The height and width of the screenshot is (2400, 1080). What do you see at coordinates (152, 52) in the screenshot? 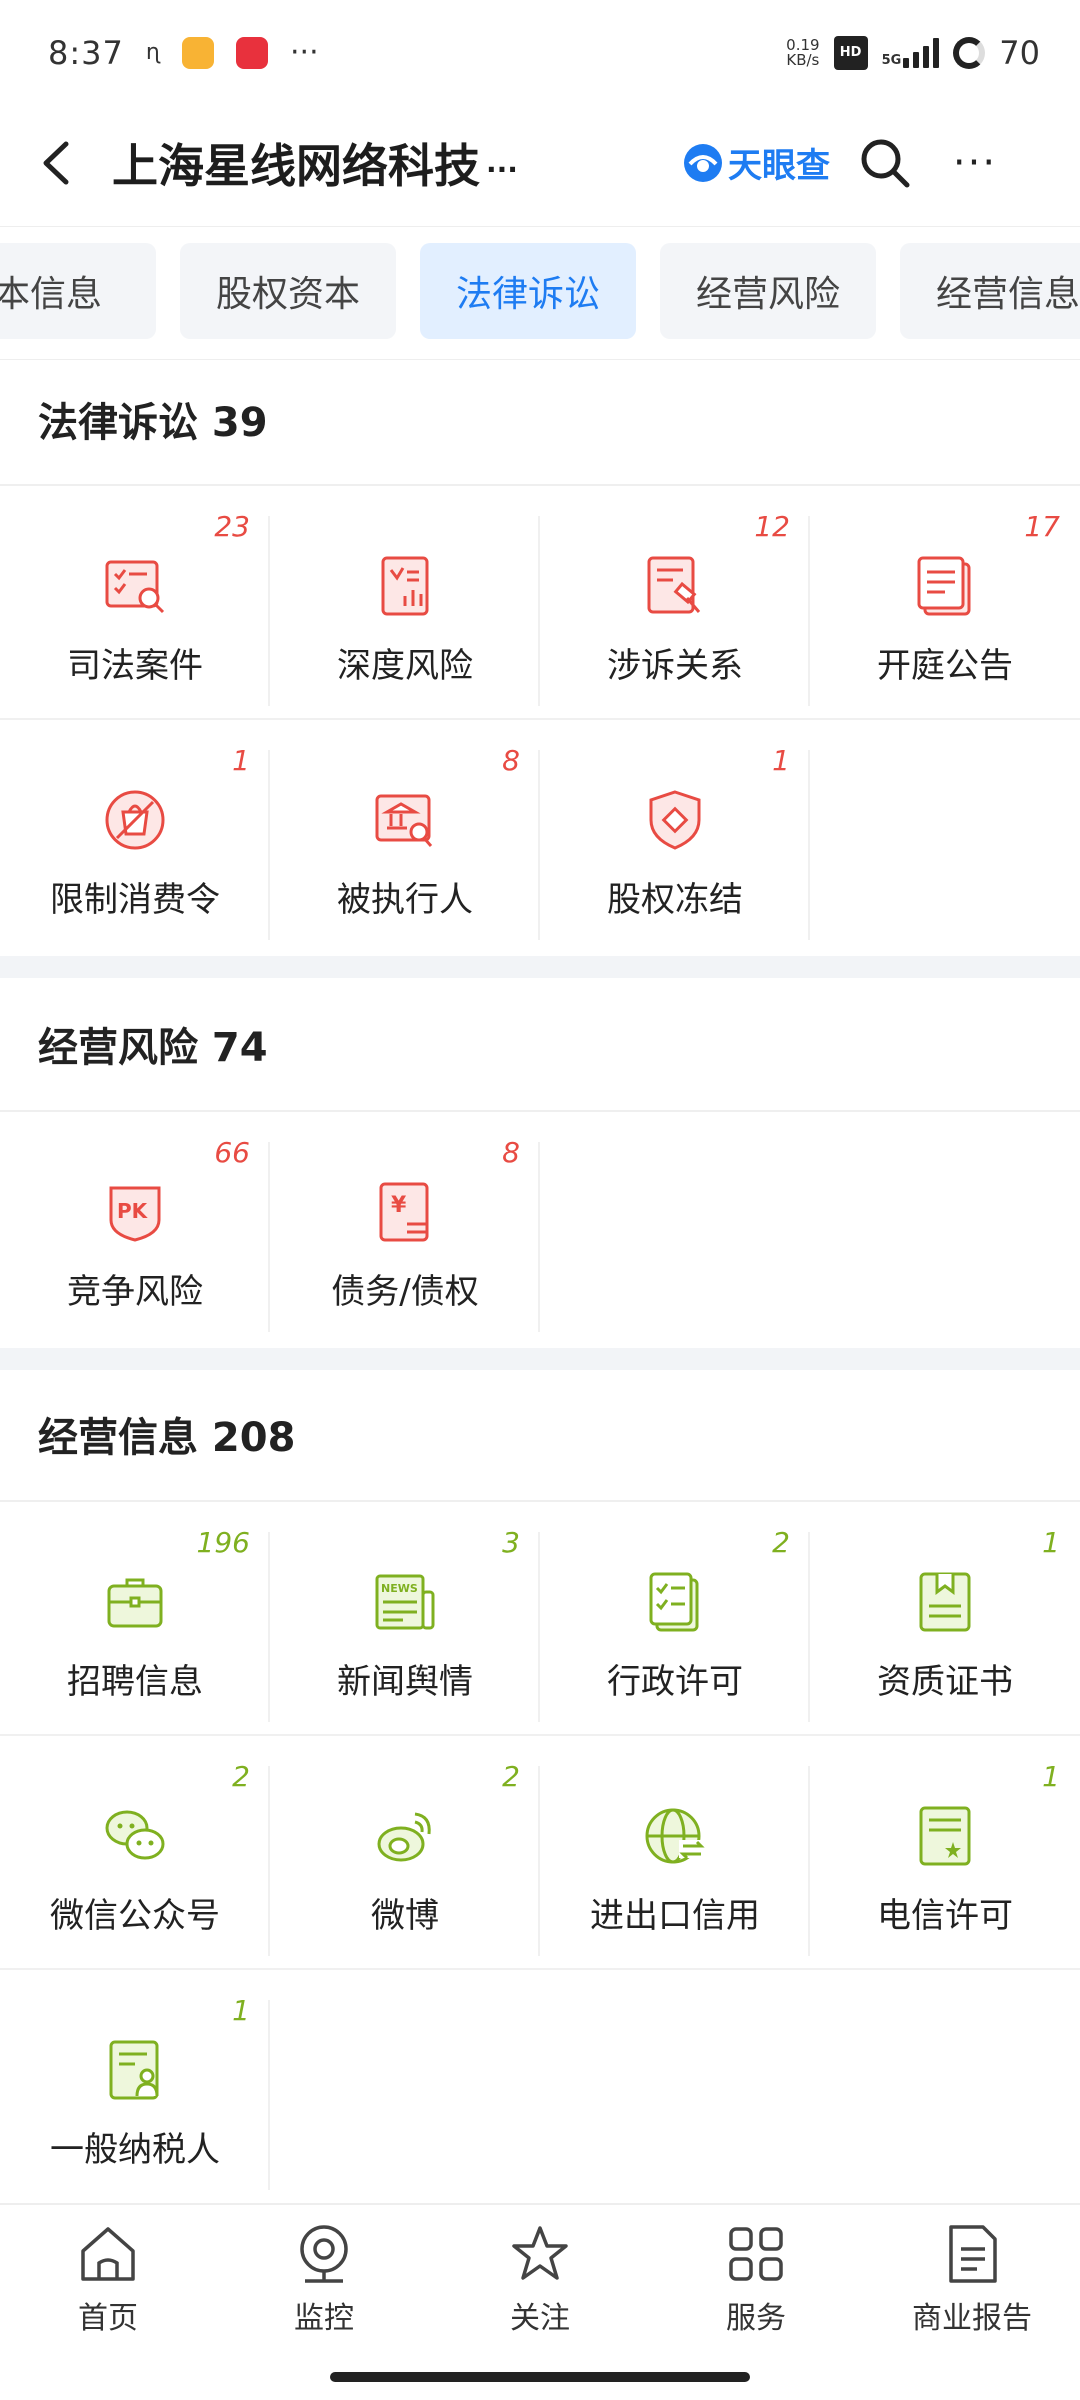
I see `data-saver-icon: ɳ` at bounding box center [152, 52].